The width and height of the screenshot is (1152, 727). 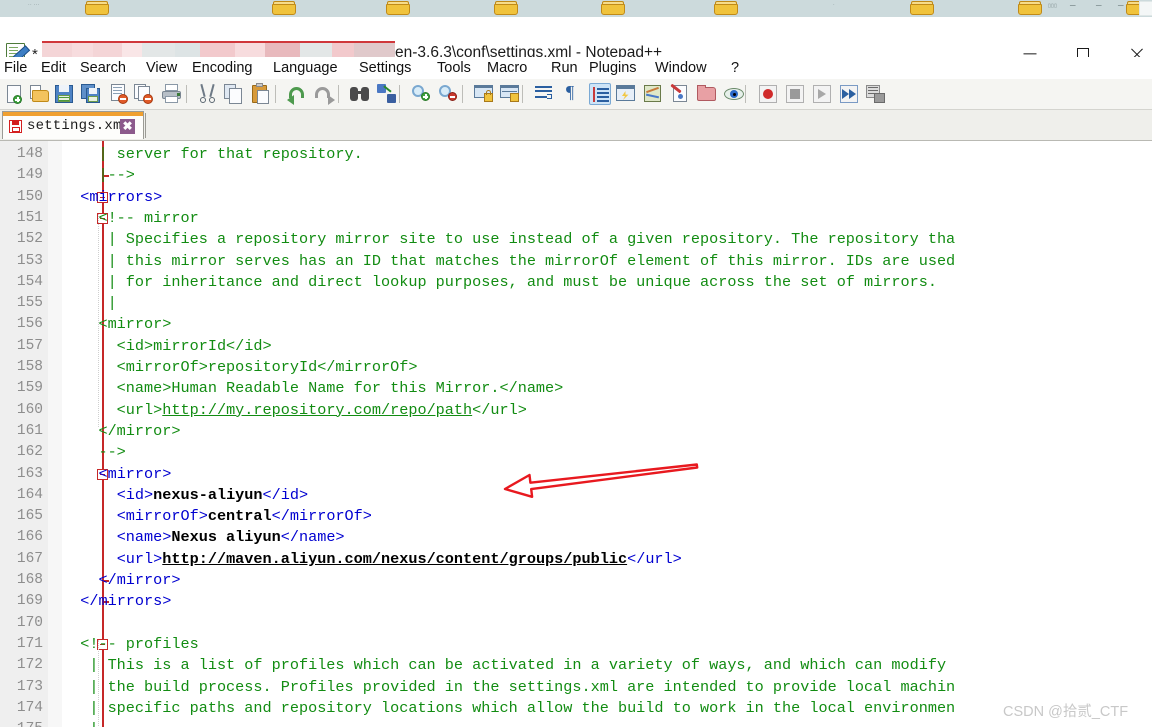 What do you see at coordinates (29, 452) in the screenshot?
I see `line-number: 162` at bounding box center [29, 452].